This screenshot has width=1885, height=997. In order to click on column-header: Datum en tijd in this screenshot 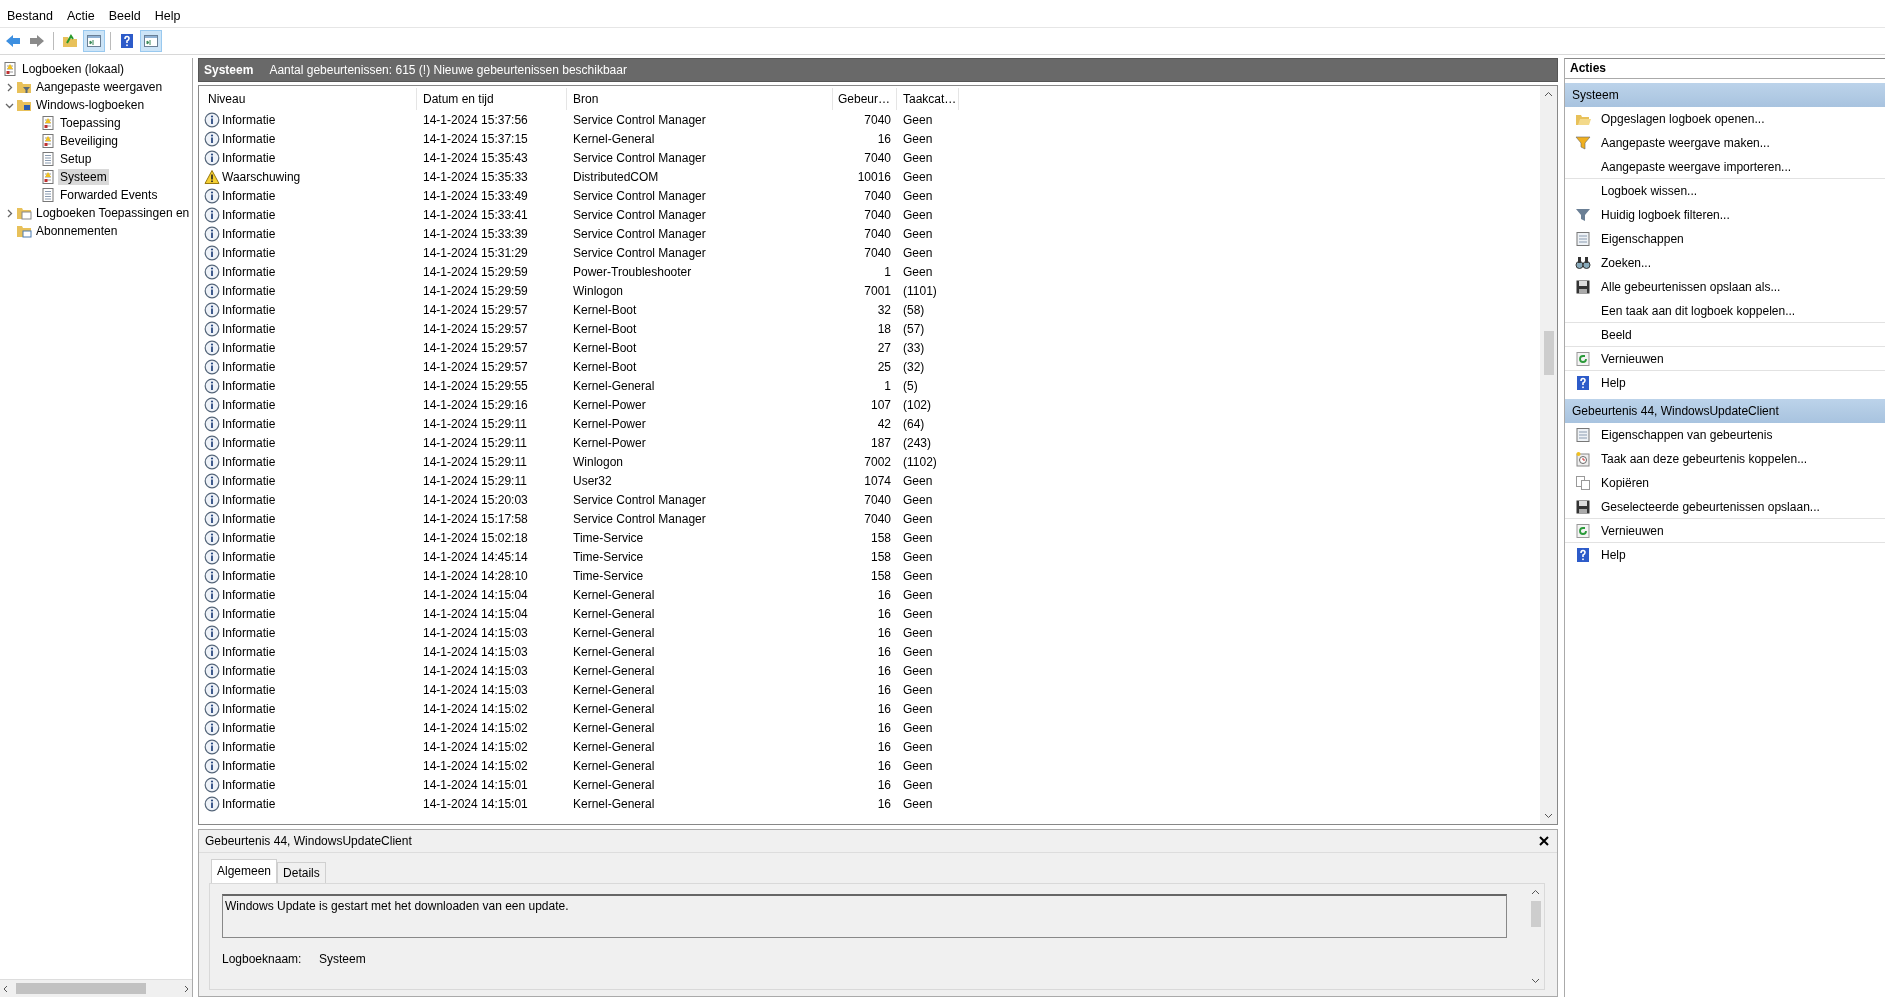, I will do `click(492, 99)`.